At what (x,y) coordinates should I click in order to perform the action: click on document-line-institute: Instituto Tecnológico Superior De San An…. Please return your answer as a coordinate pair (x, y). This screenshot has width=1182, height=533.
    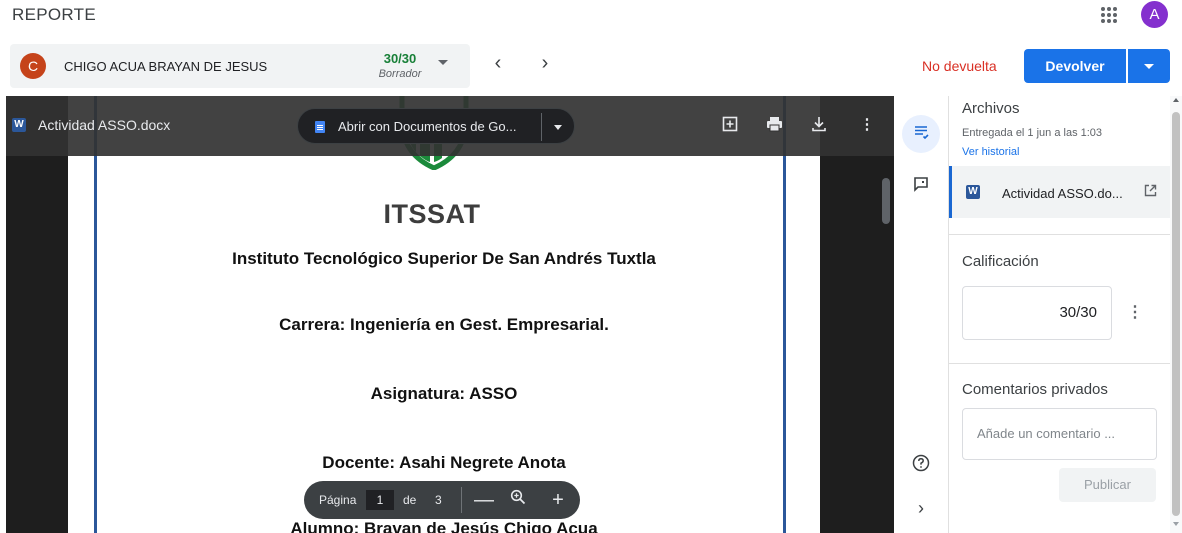
    Looking at the image, I should click on (444, 258).